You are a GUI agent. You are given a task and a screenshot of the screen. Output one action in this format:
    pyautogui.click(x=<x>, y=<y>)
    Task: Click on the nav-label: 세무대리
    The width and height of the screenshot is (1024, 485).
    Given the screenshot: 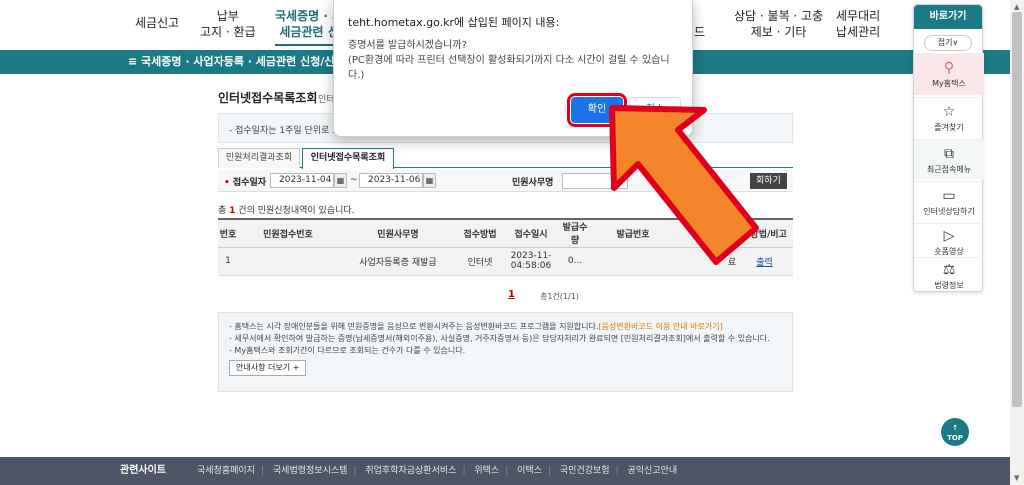 What is the action you would take?
    pyautogui.click(x=858, y=16)
    